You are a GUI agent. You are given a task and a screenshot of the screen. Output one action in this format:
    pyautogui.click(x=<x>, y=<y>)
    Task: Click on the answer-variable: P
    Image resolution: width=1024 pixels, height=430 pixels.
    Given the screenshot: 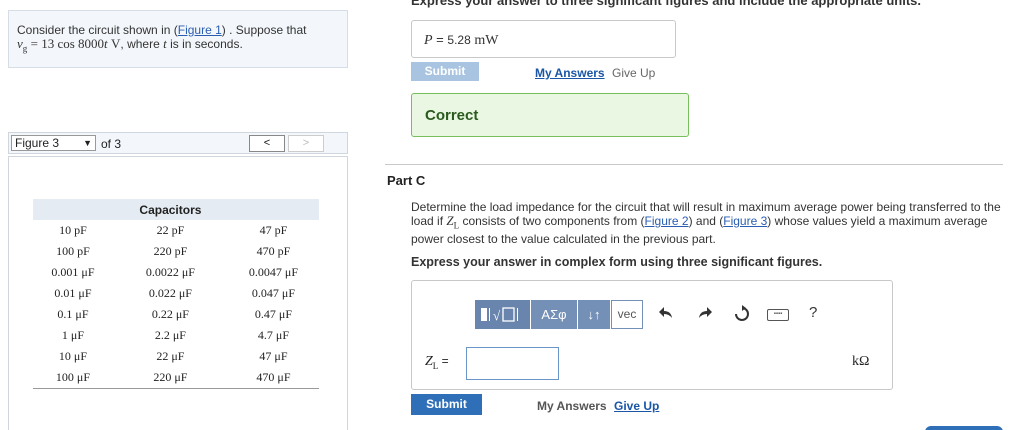 What is the action you would take?
    pyautogui.click(x=428, y=40)
    